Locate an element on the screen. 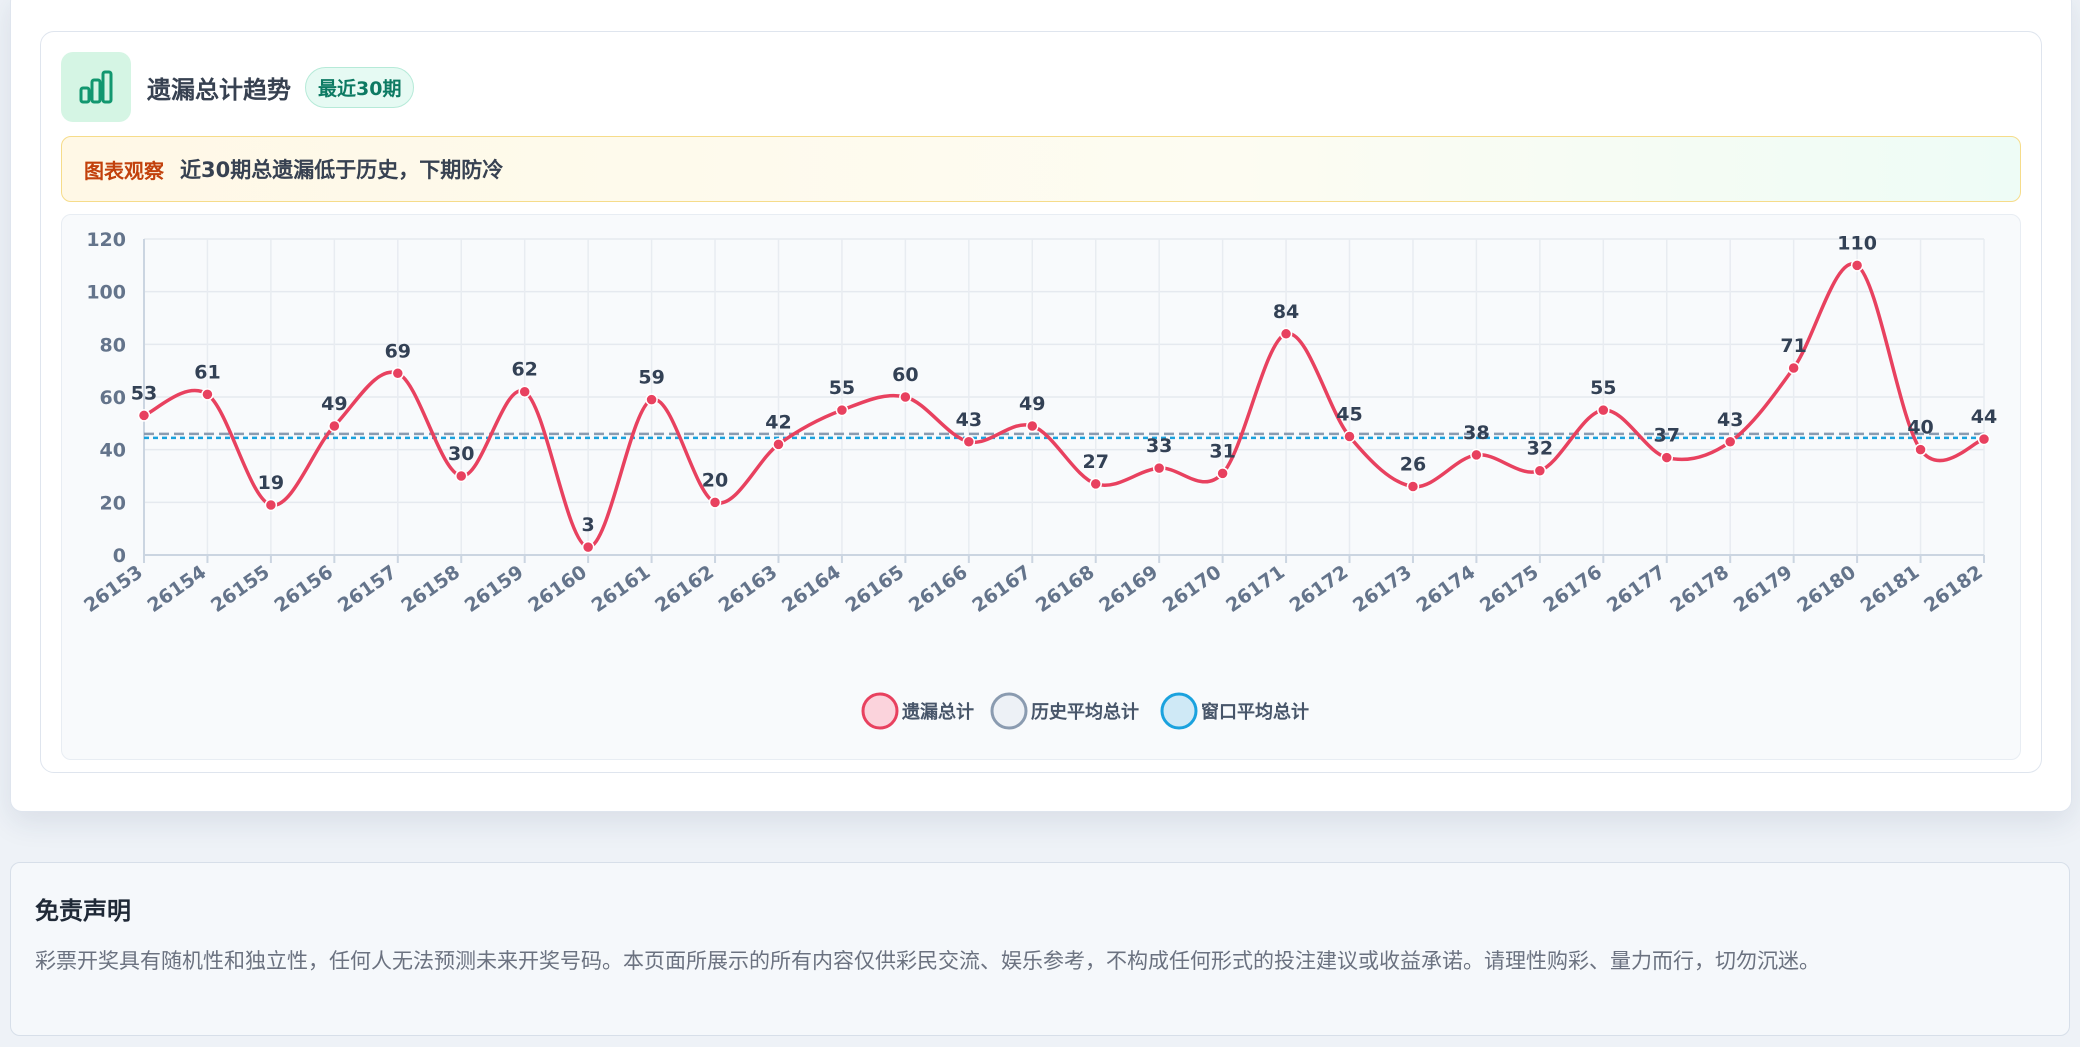 This screenshot has height=1047, width=2080. x-tick-label: 26153 is located at coordinates (113, 589).